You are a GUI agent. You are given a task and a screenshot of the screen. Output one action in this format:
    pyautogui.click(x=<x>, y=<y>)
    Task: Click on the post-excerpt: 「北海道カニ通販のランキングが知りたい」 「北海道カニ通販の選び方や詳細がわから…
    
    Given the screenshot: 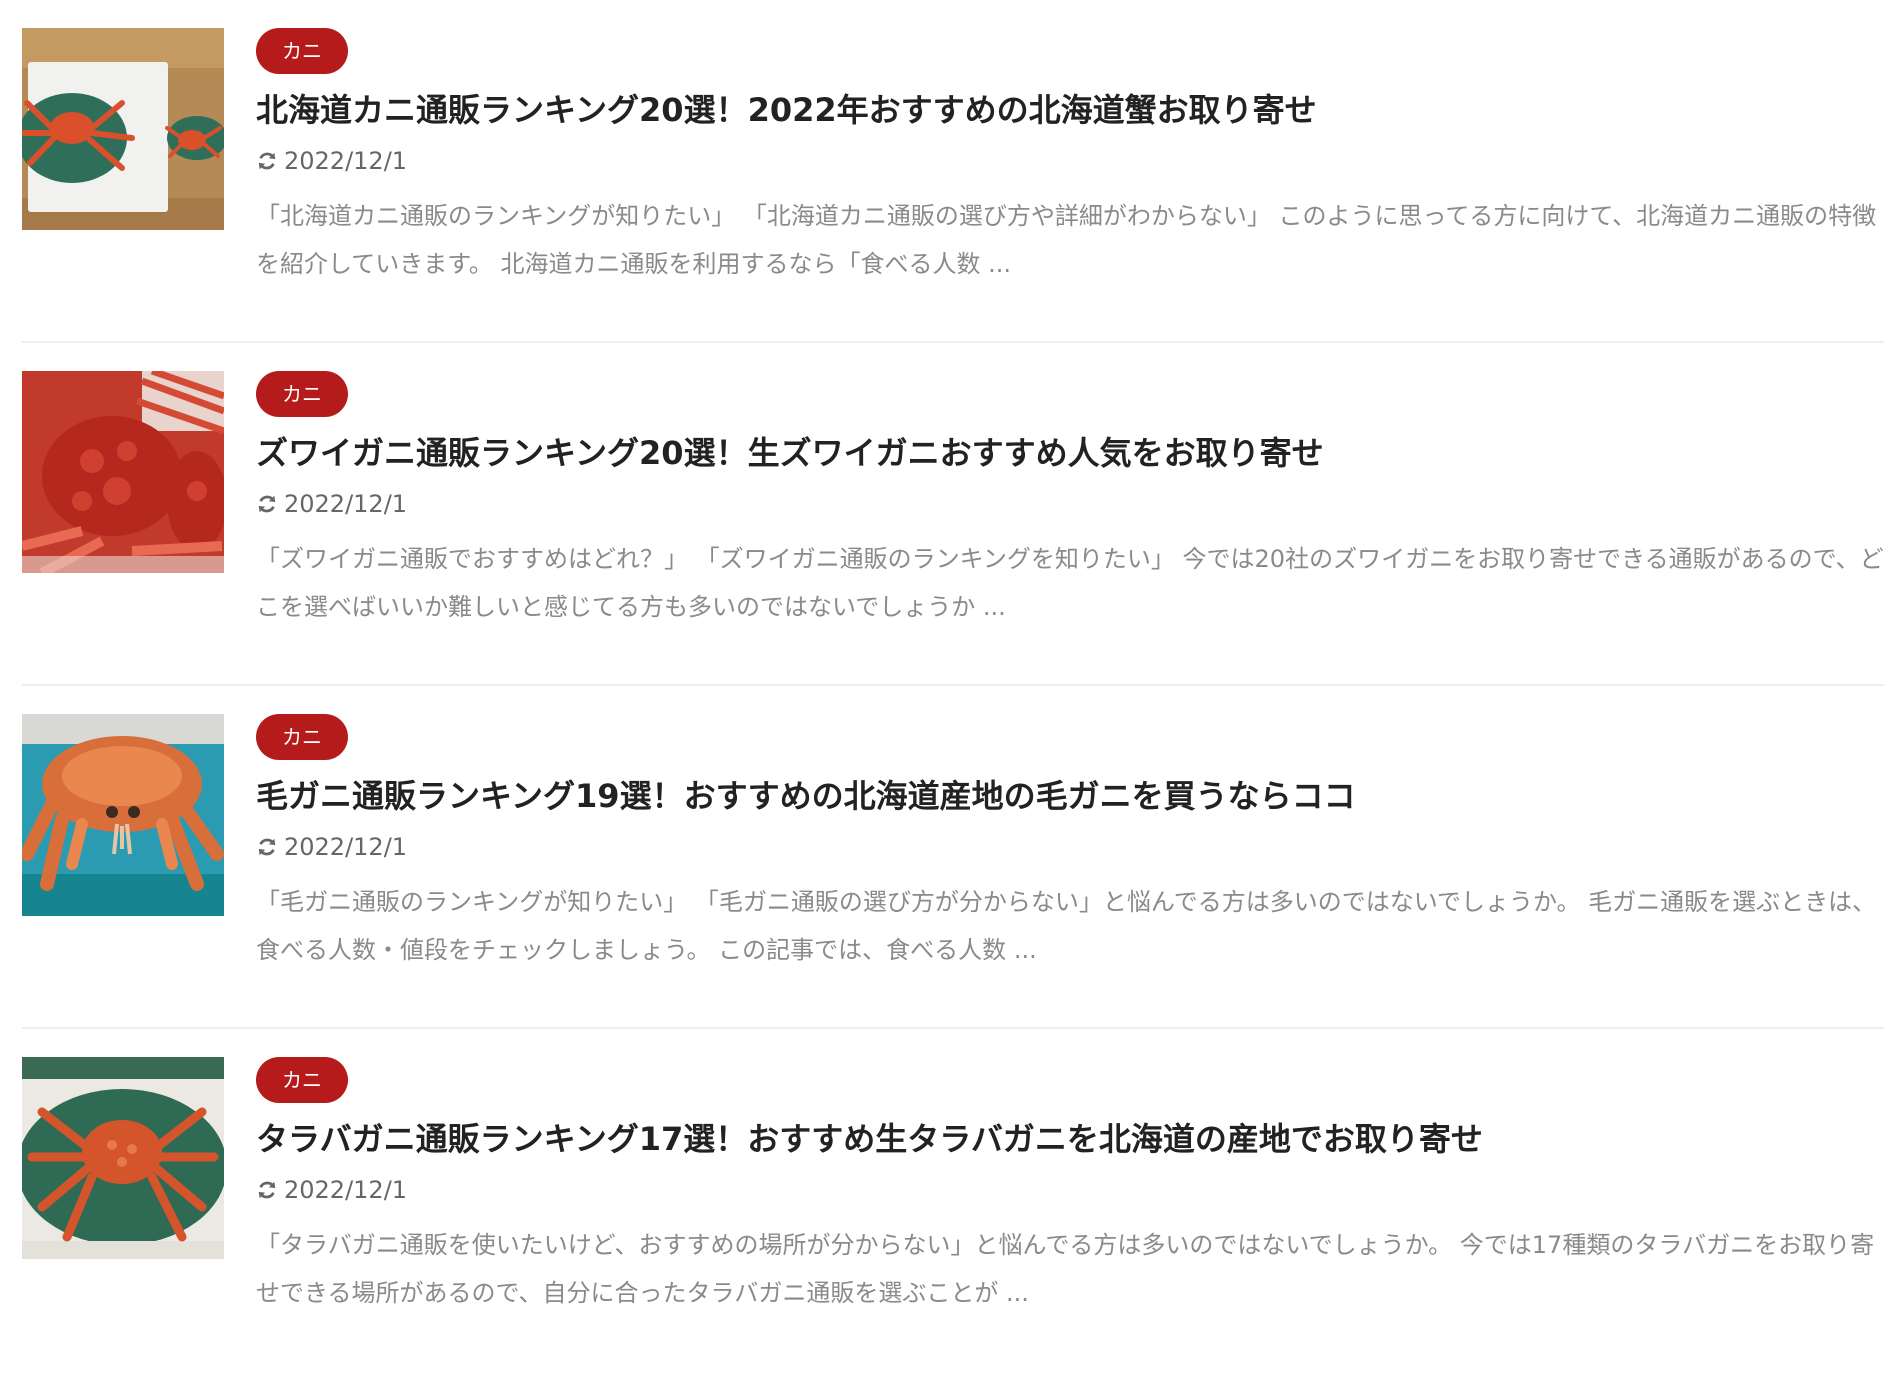 What is the action you would take?
    pyautogui.click(x=1066, y=240)
    